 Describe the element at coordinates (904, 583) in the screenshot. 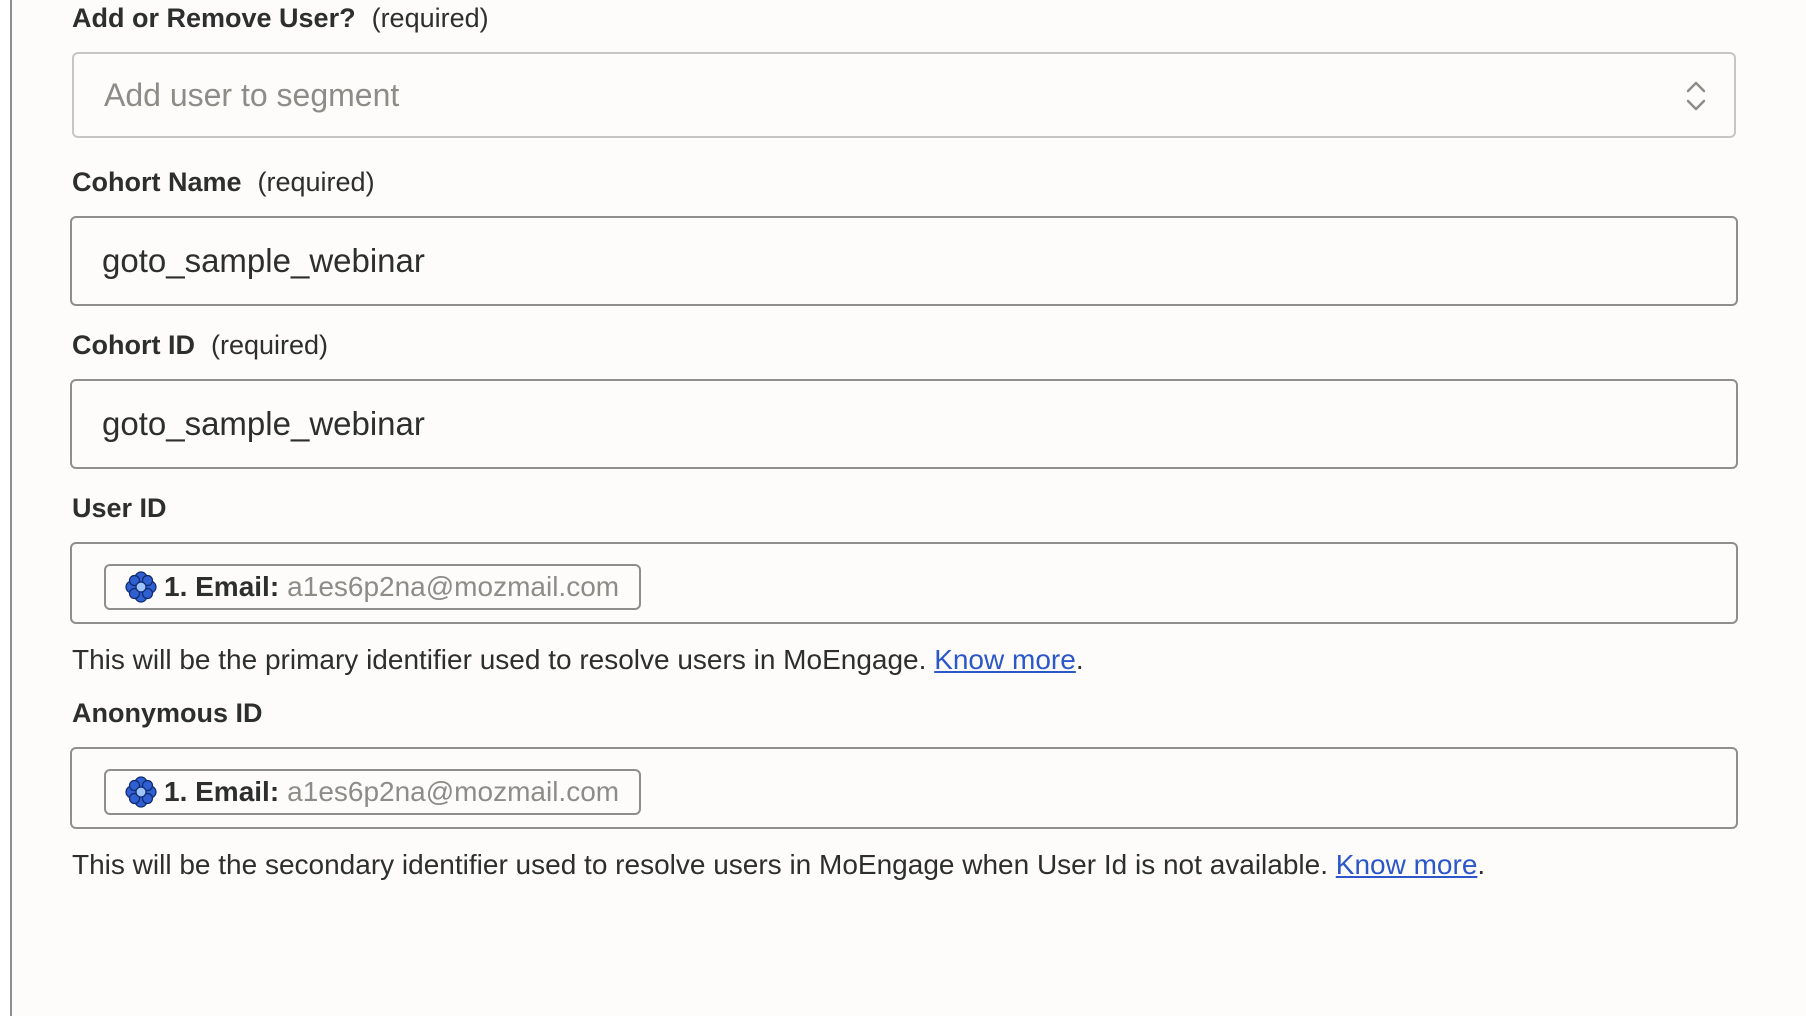

I see `user-id-input: 1. Email: a1es6p2na@mozmail.com` at that location.